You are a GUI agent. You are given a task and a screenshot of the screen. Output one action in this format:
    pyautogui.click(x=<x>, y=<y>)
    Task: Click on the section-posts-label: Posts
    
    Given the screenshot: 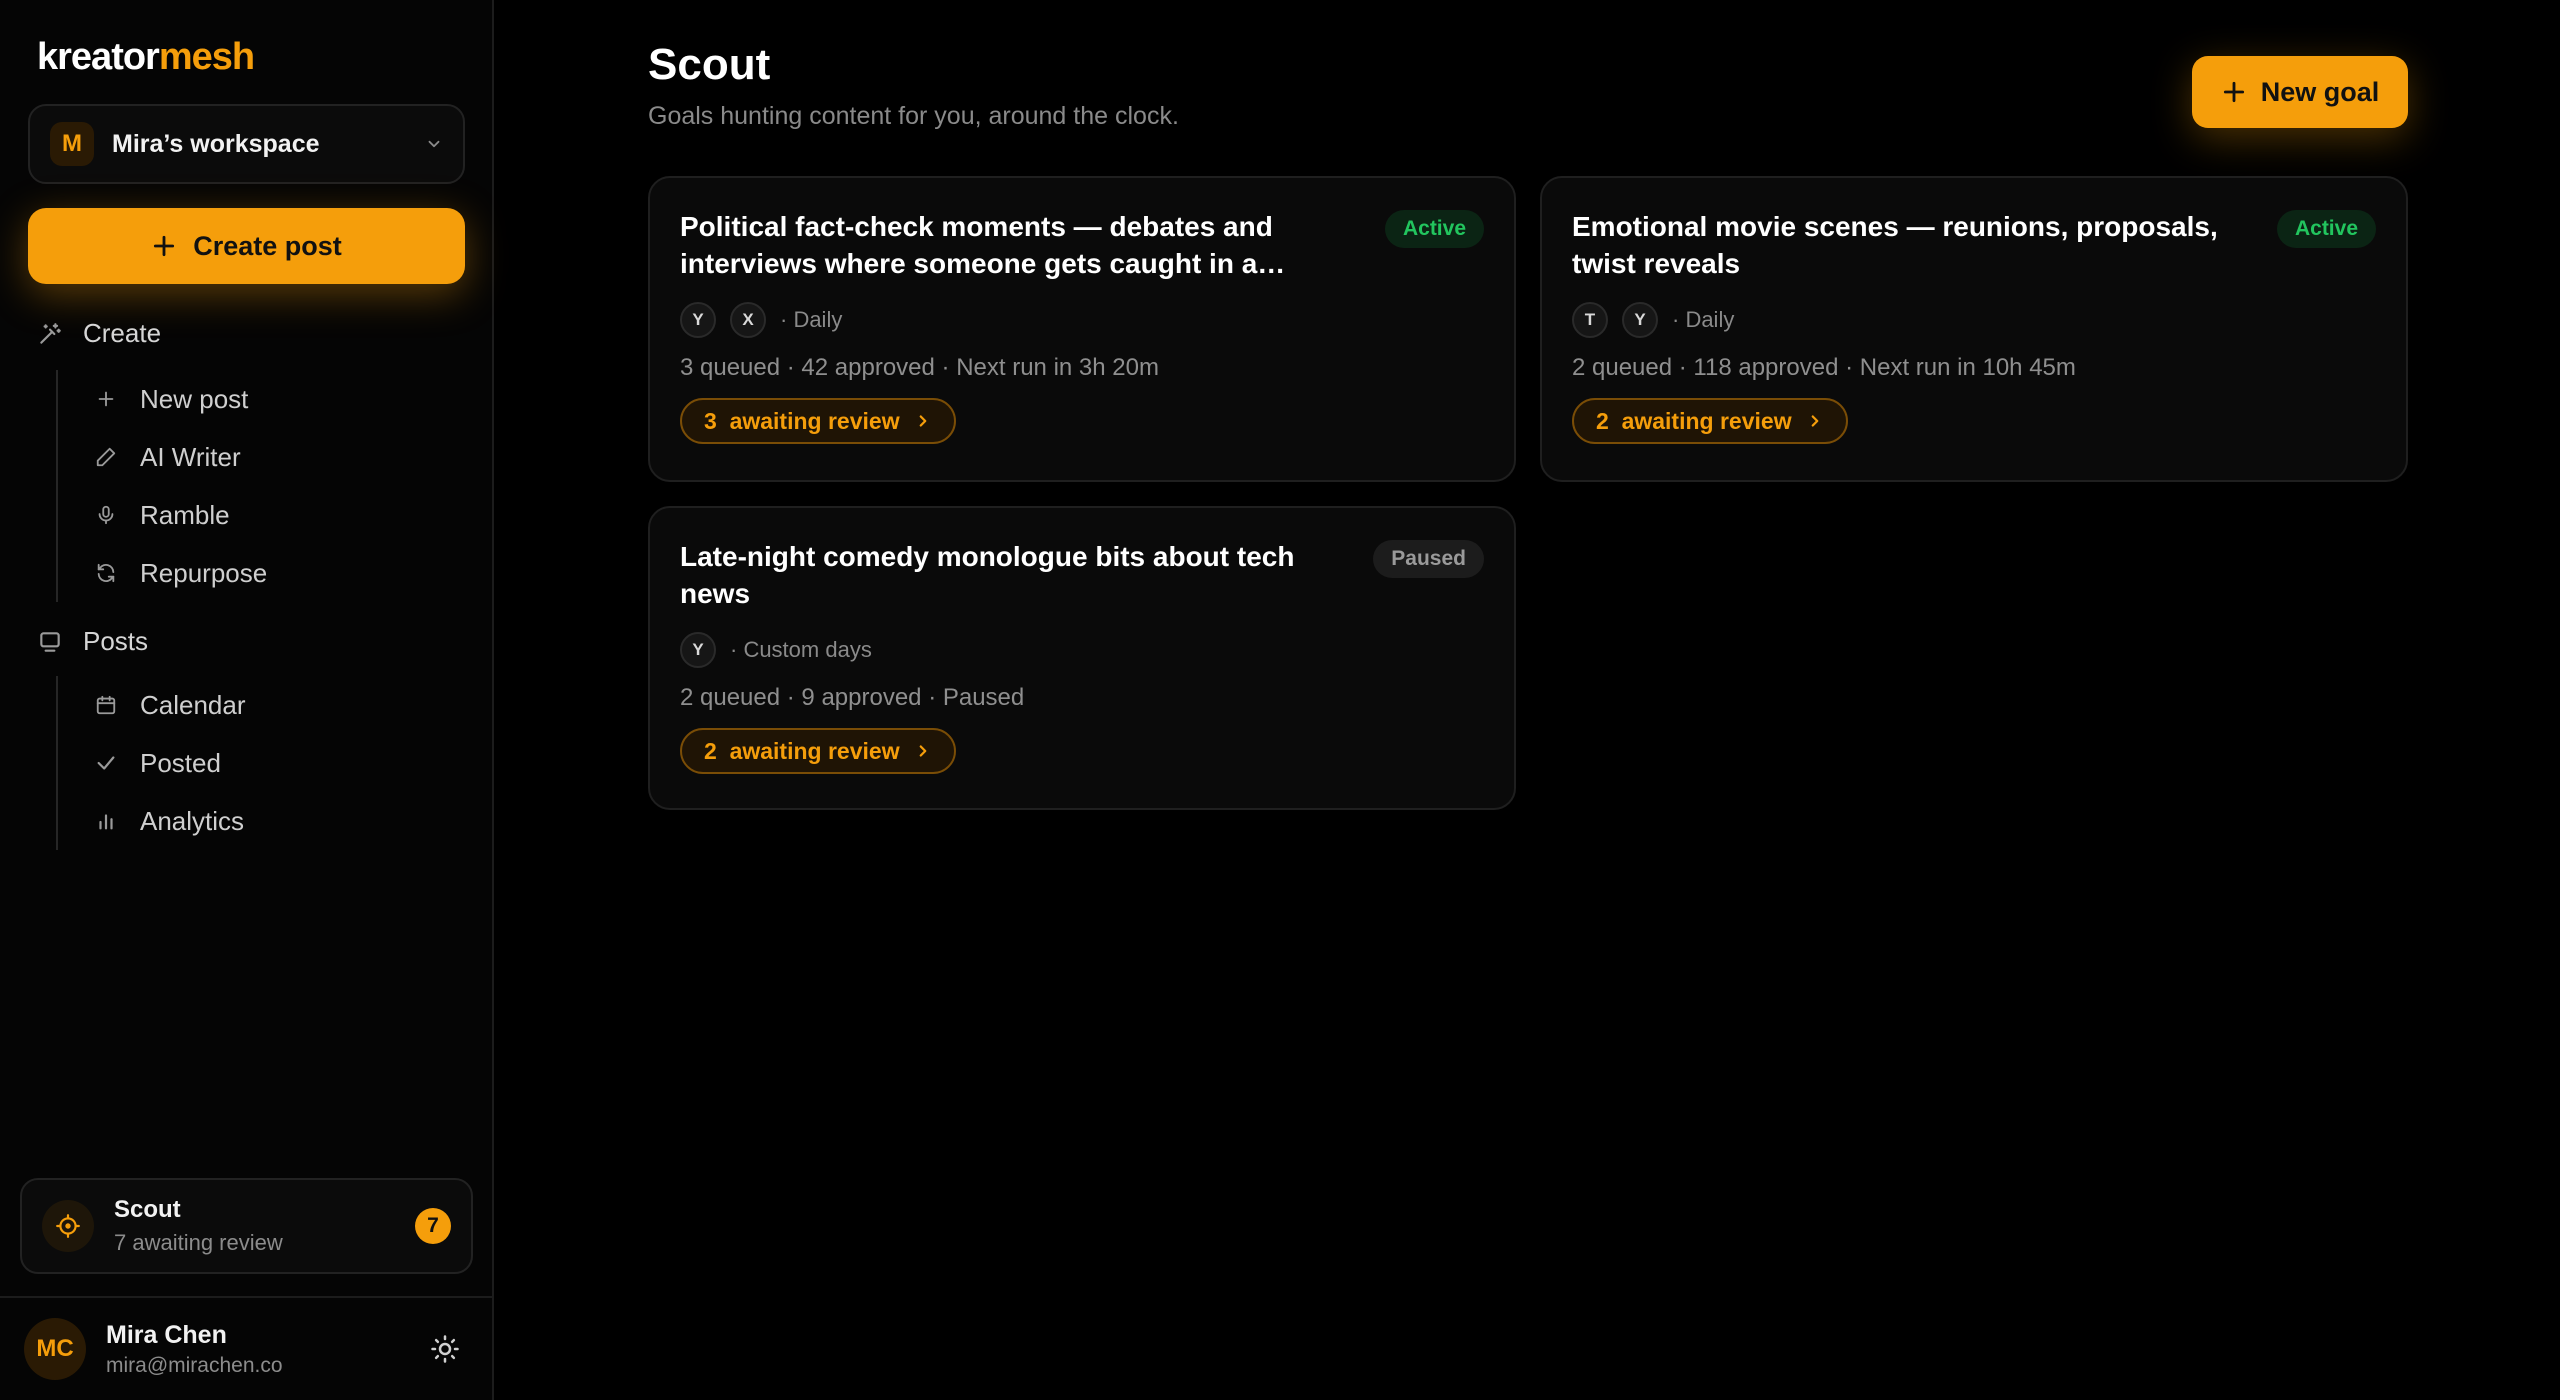 What is the action you would take?
    pyautogui.click(x=116, y=641)
    